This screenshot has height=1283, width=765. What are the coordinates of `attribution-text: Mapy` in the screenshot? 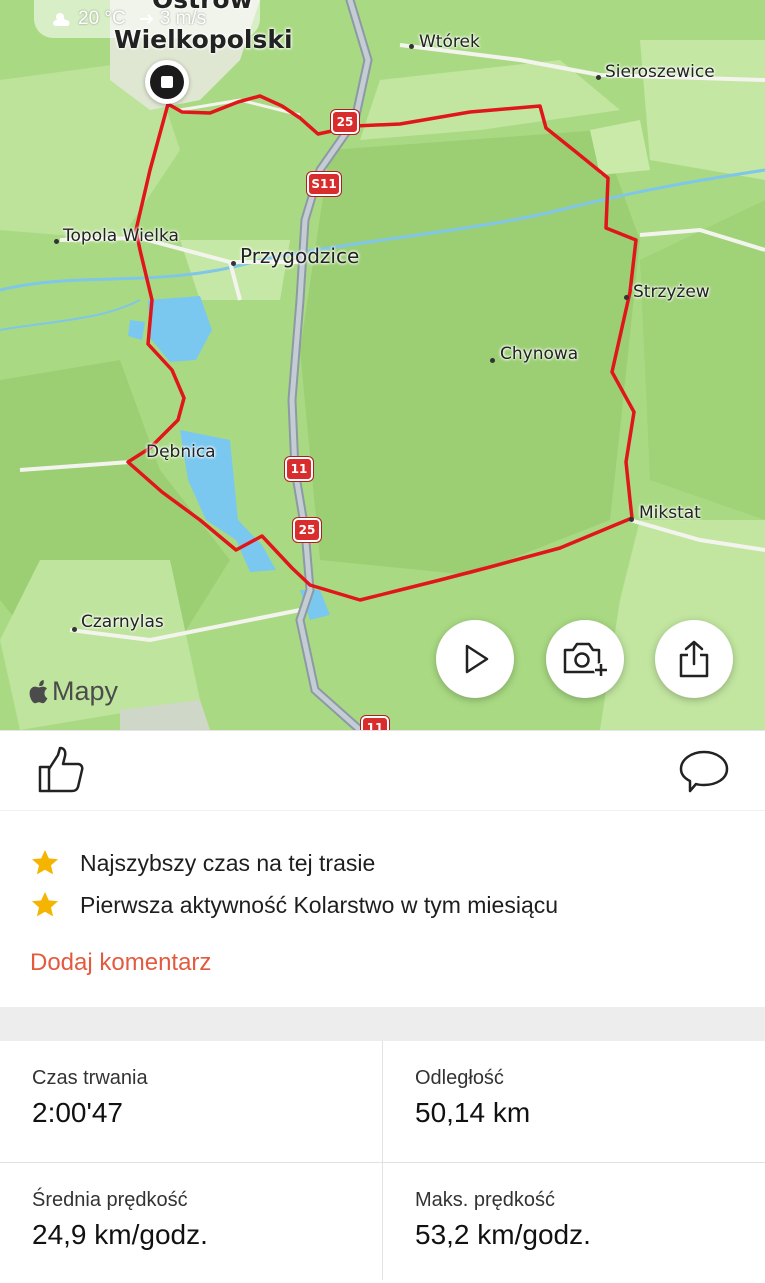 It's located at (85, 691).